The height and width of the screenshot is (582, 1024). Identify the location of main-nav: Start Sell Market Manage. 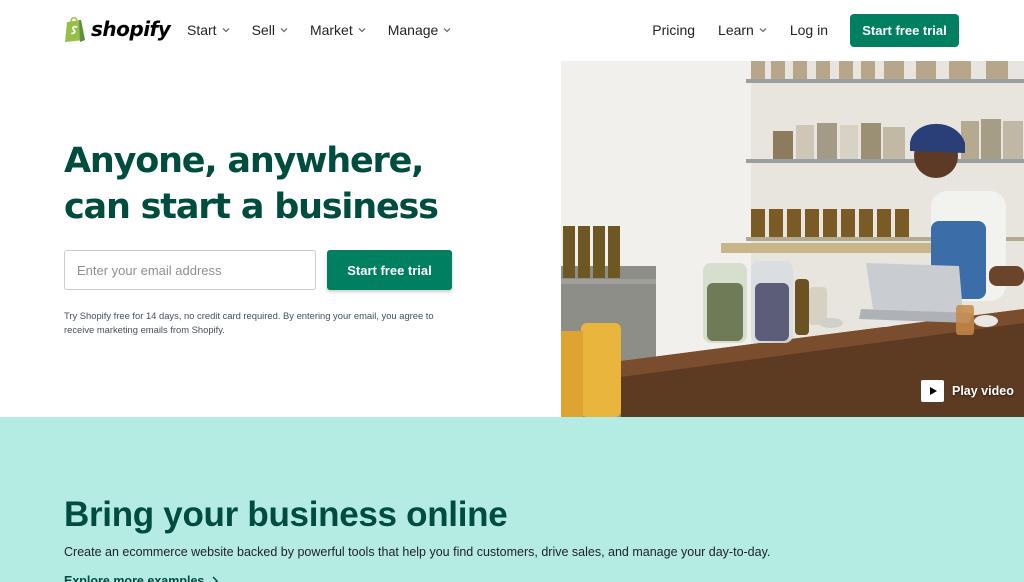
(319, 30).